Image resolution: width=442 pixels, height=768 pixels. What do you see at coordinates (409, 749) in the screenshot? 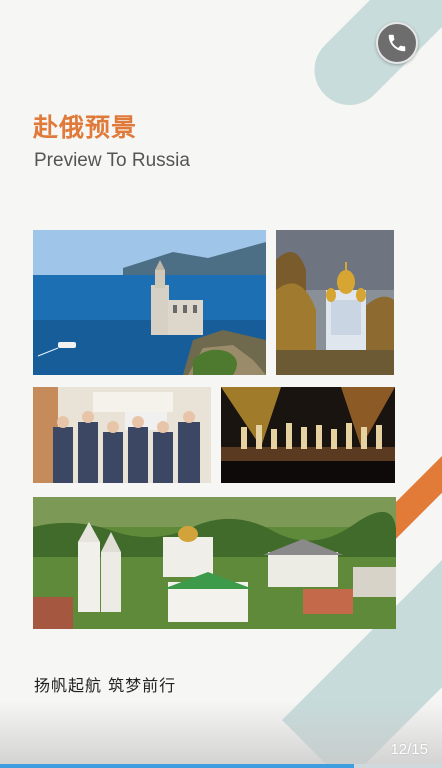
I see `page-counter: 12/15` at bounding box center [409, 749].